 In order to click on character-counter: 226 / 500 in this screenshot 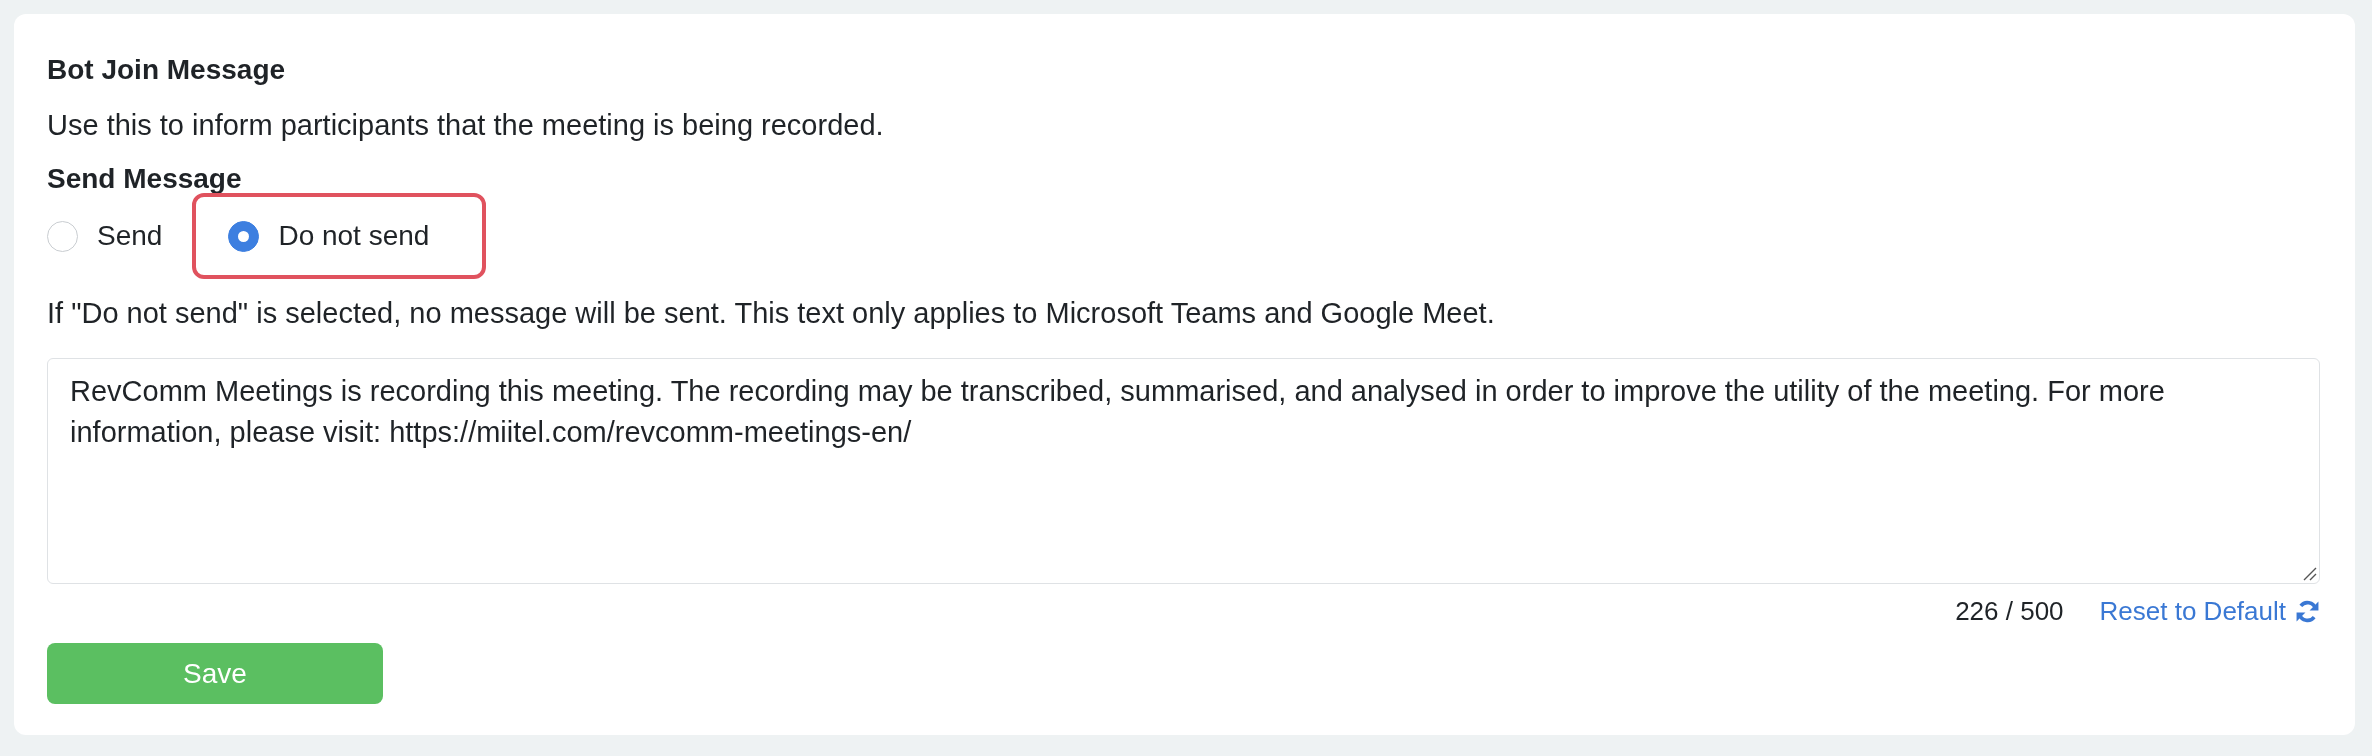, I will do `click(2009, 611)`.